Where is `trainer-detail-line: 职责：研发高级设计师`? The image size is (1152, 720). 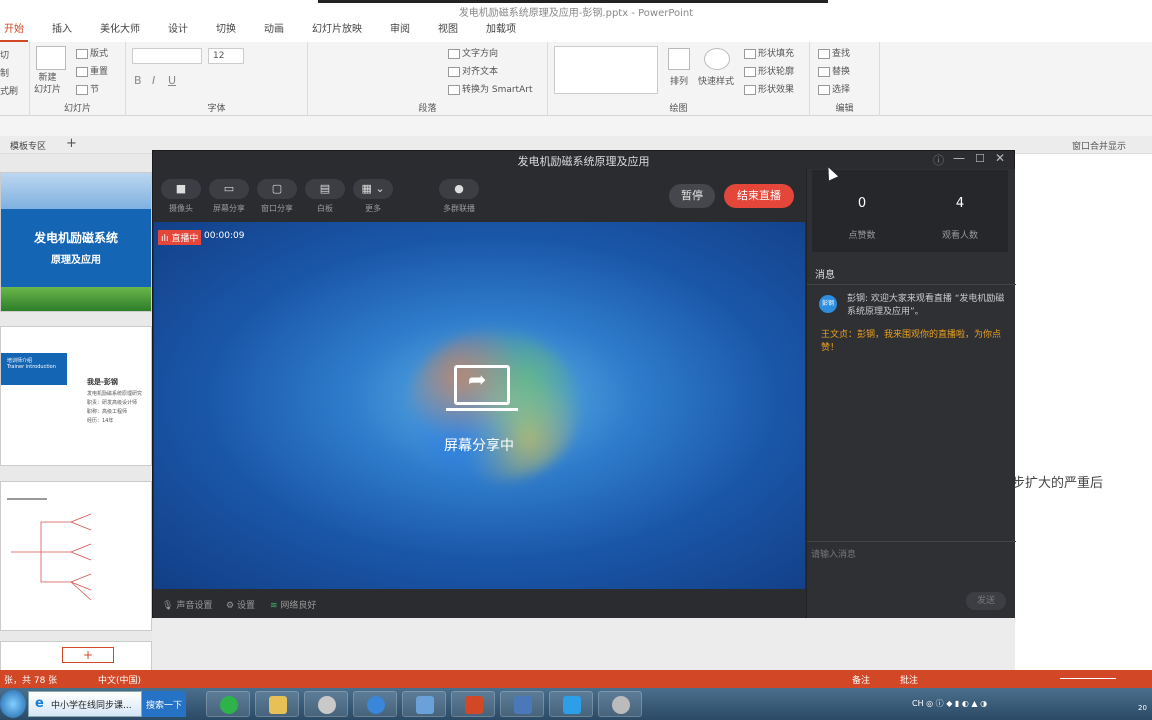 trainer-detail-line: 职责：研发高级设计师 is located at coordinates (112, 403).